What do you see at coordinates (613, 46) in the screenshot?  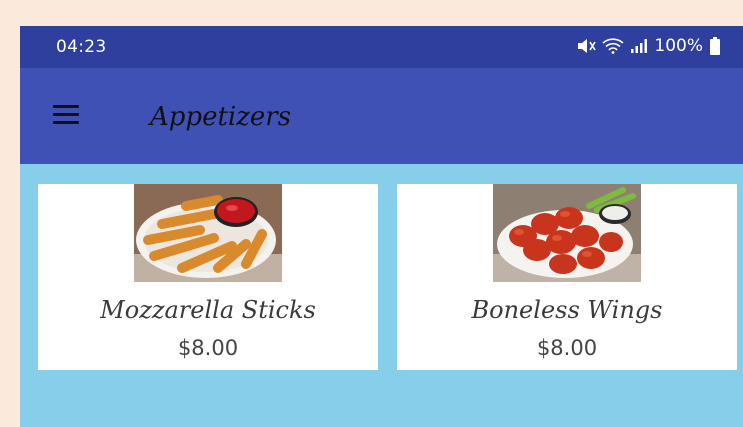 I see `wifi-icon` at bounding box center [613, 46].